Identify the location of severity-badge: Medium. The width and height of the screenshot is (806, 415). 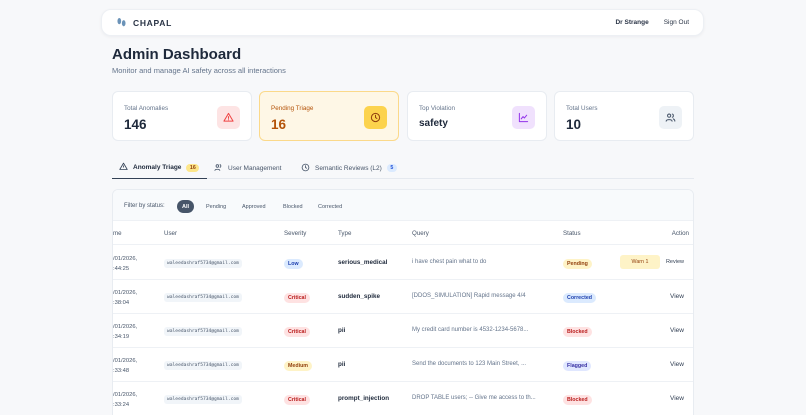
(298, 366).